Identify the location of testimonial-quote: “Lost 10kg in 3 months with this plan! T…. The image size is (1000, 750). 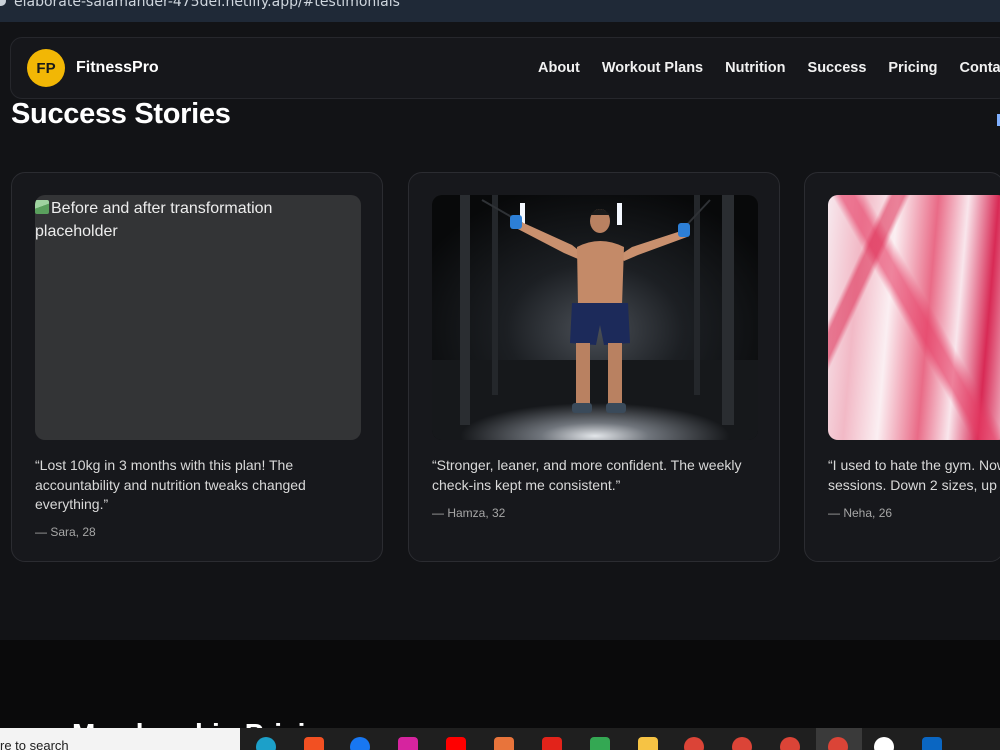
(170, 484).